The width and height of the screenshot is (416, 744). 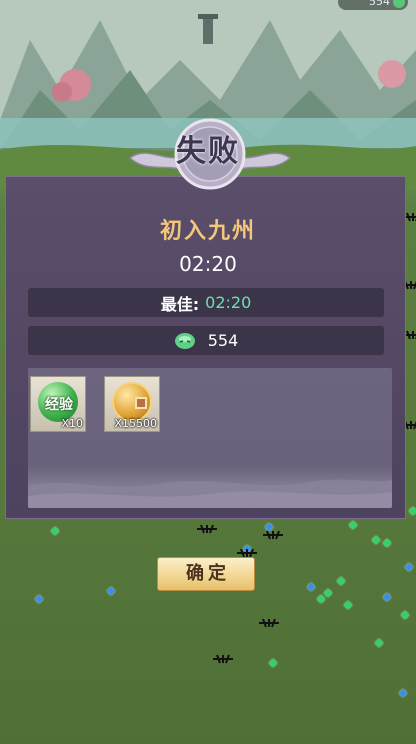 I want to click on best-time-label: 最佳:, so click(x=180, y=304).